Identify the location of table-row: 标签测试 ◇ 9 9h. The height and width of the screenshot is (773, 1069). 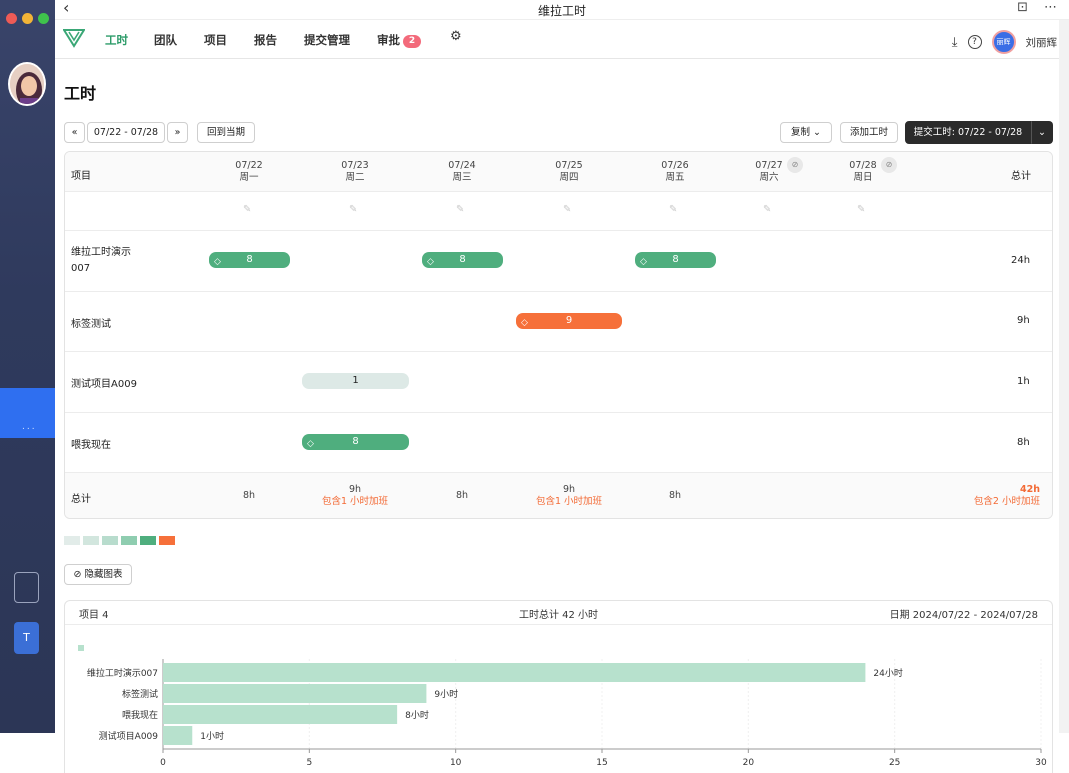
(558, 322).